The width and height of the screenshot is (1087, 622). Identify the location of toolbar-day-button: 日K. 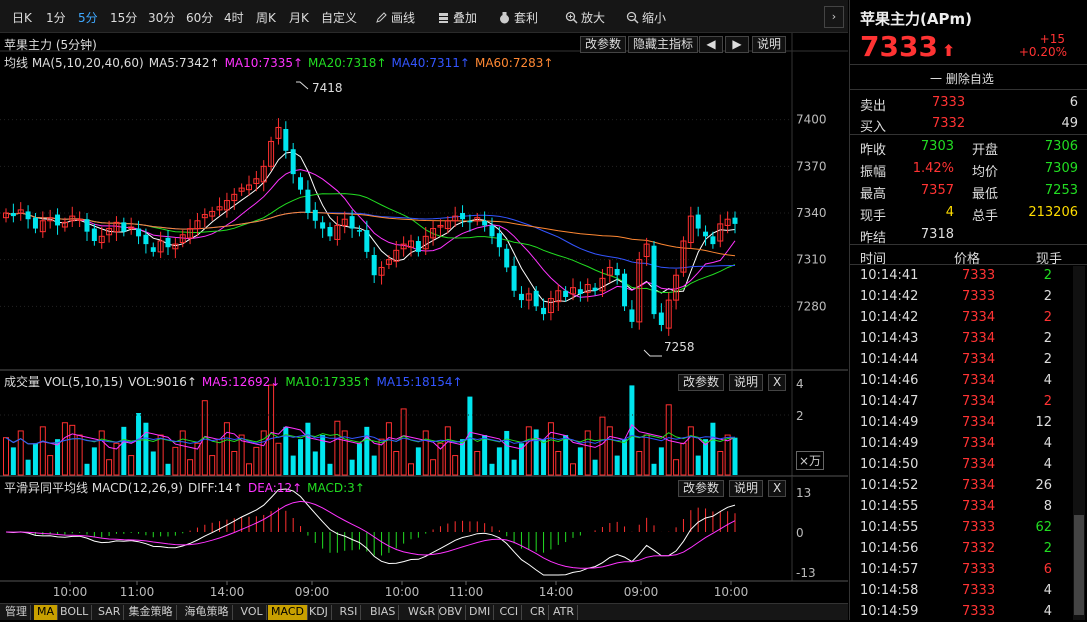
(22, 17).